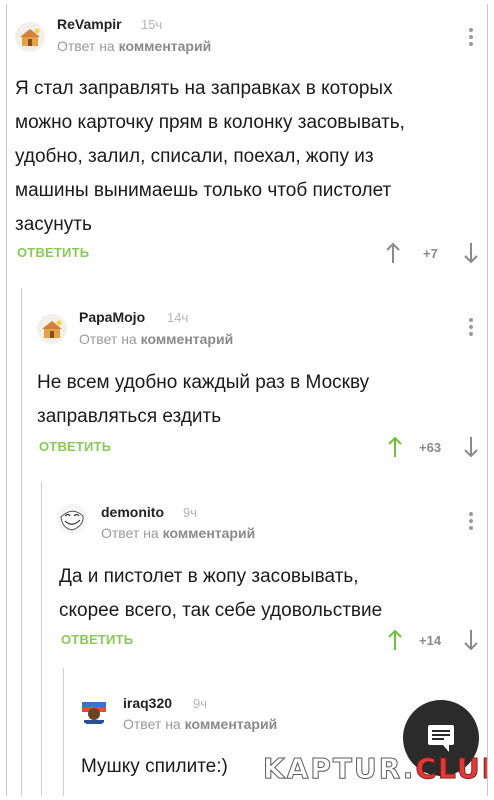  I want to click on comment-author: iraq320, so click(147, 703).